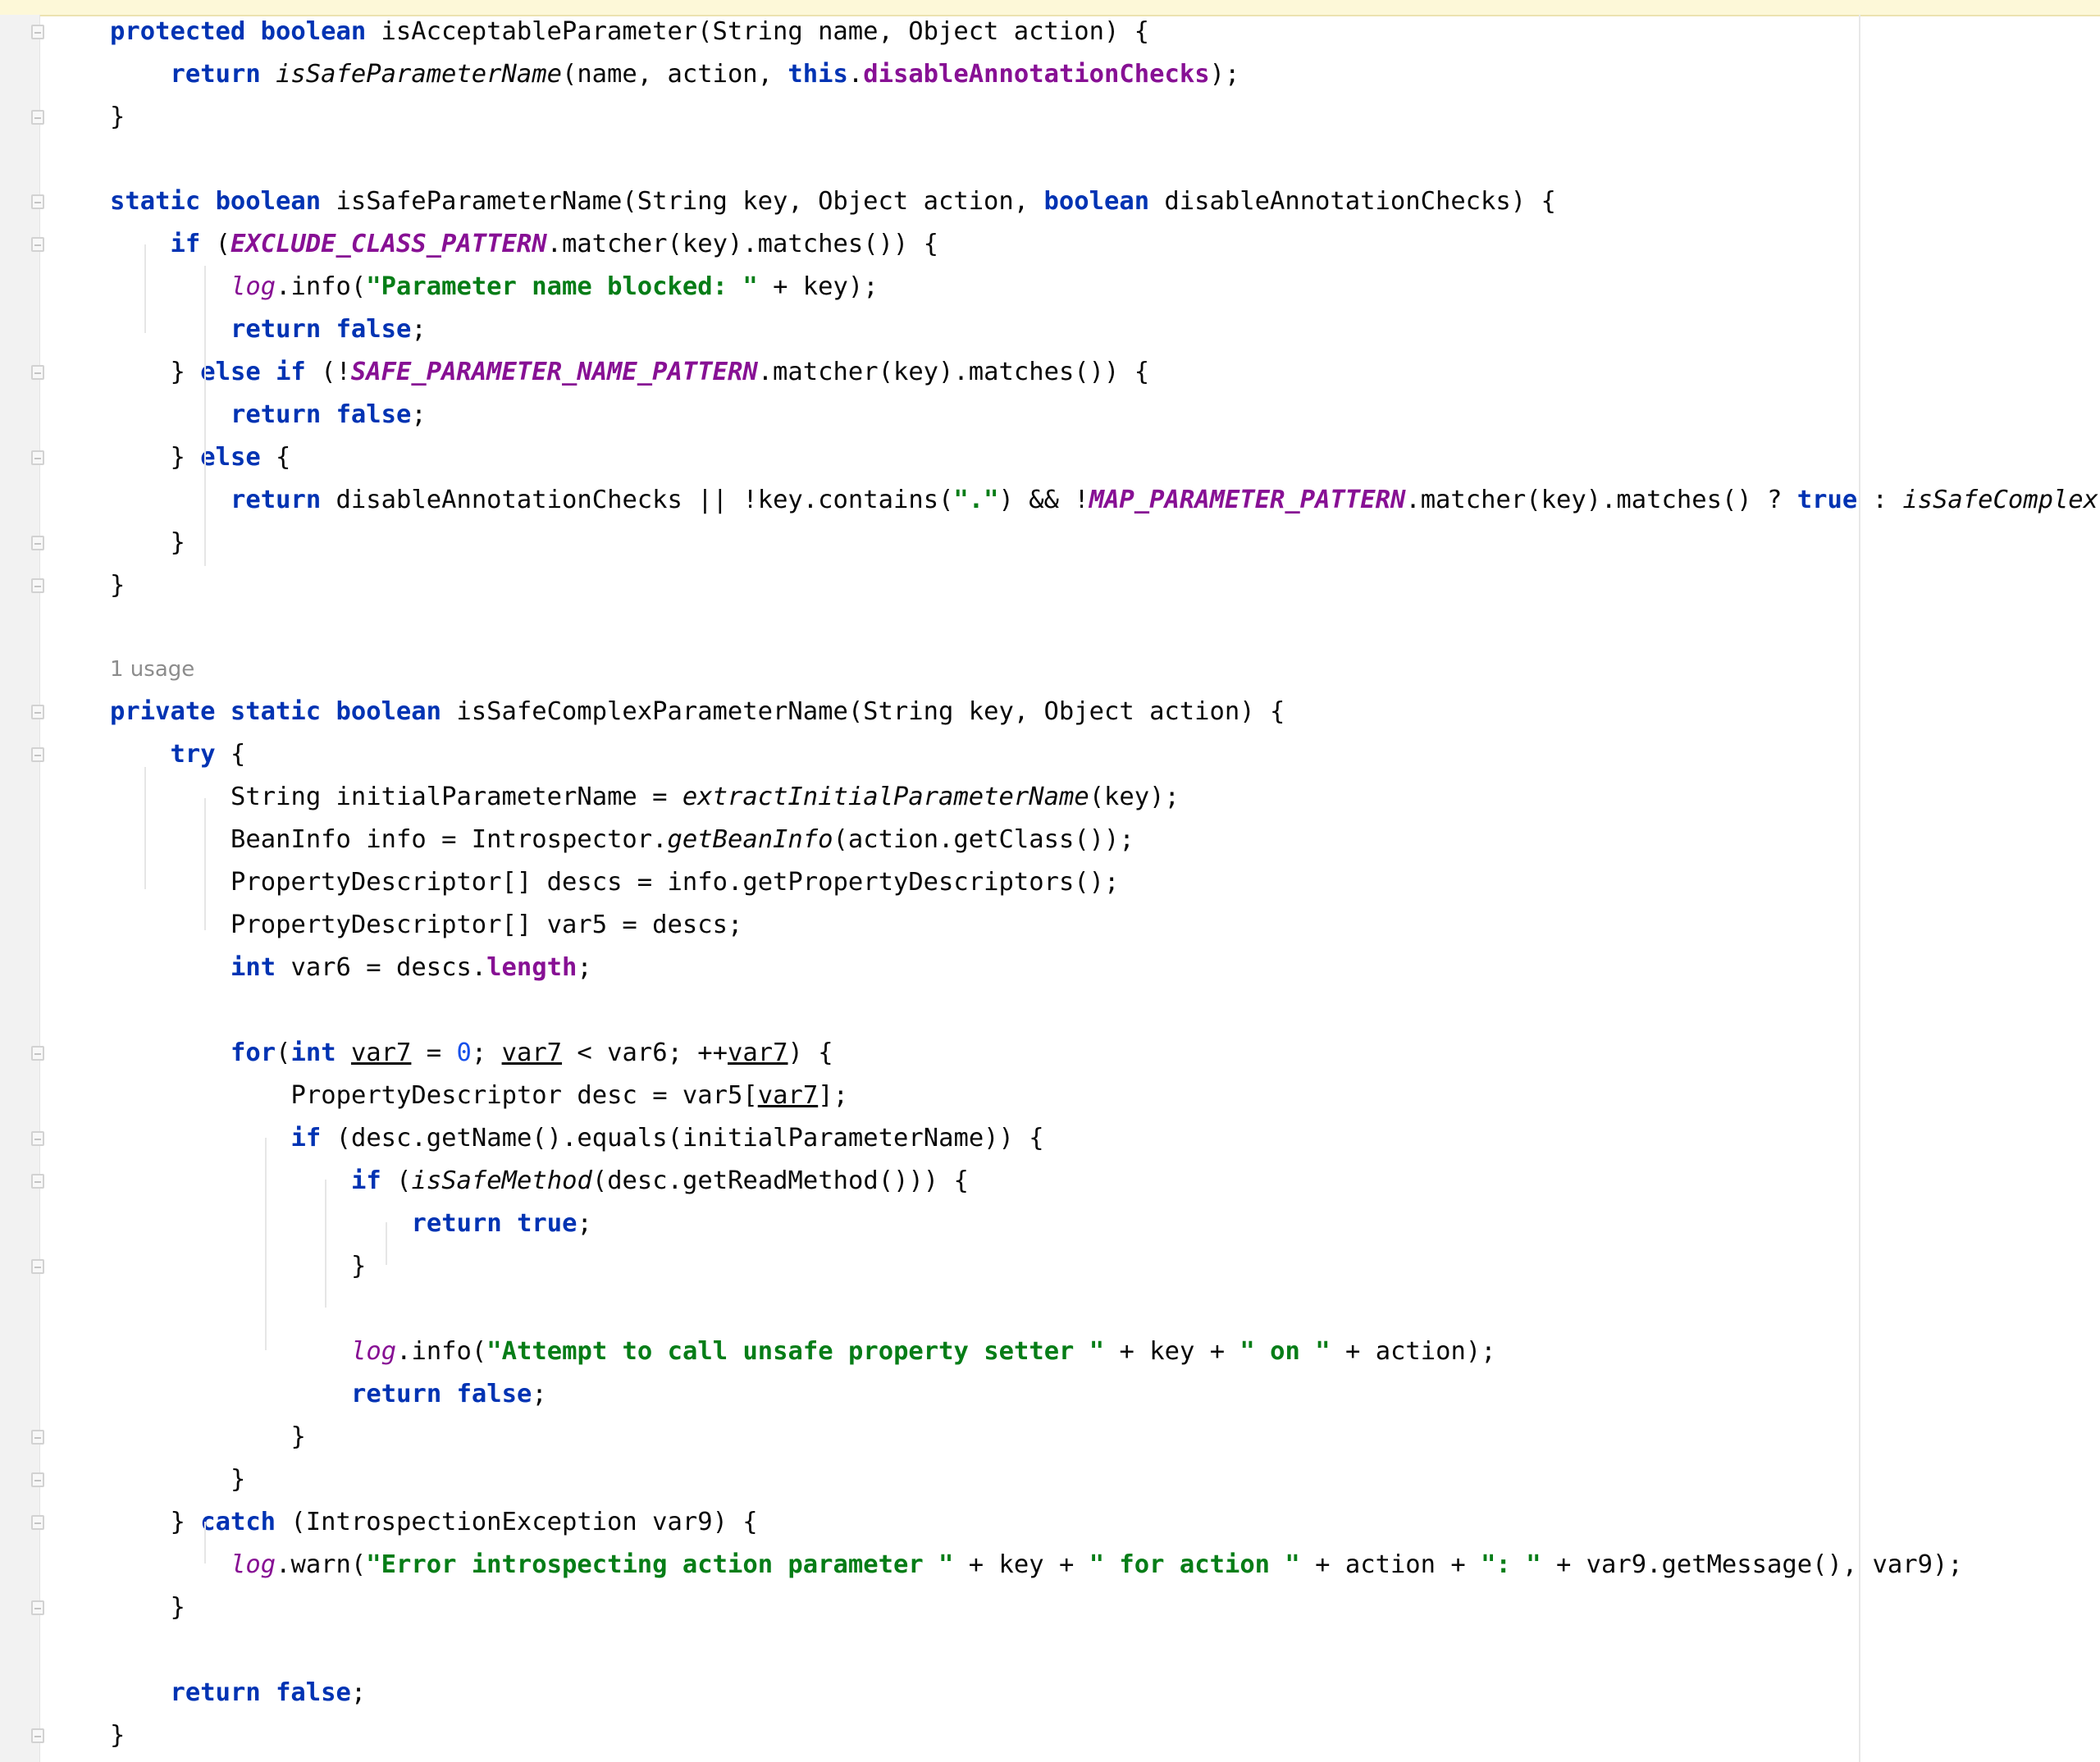 This screenshot has height=1762, width=2100. I want to click on code-line: for(int var7 = 0; var7 < var6; ++var7) {, so click(1050, 1053).